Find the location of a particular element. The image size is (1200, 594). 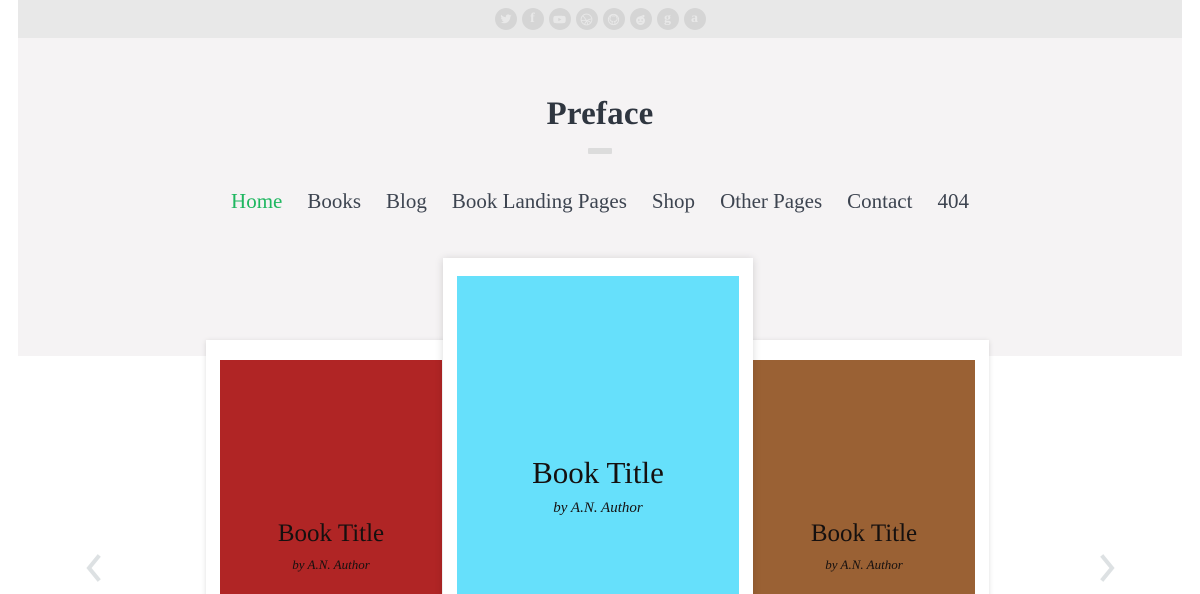

book-cover-text-center: Book Title by A.N. Author is located at coordinates (598, 486).